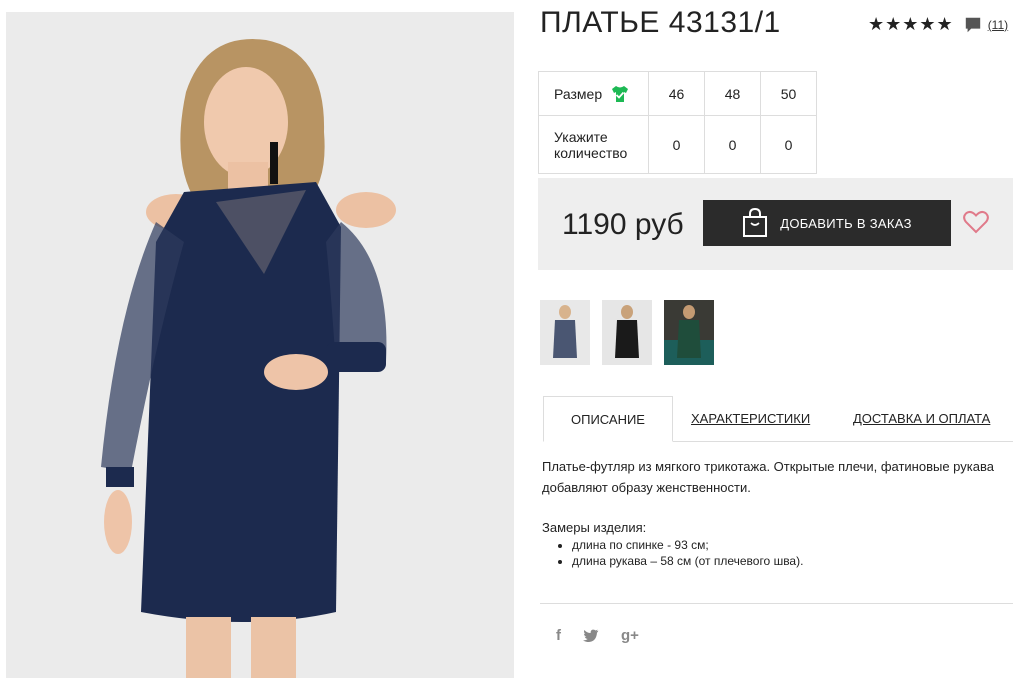 Image resolution: width=1031 pixels, height=678 pixels. I want to click on measure-item: длина рукава – 58 см (от плечевого шва)., so click(687, 561).